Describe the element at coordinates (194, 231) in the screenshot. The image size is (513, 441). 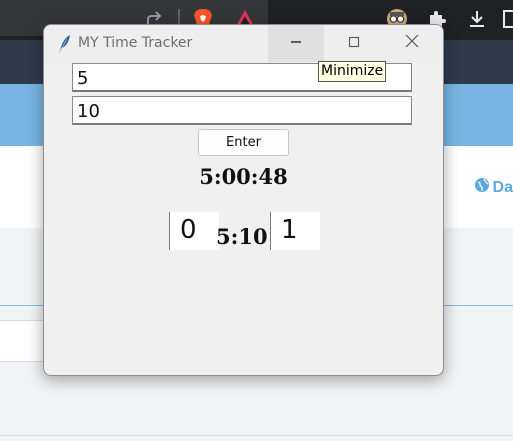
I see `left-value-box: 0` at that location.